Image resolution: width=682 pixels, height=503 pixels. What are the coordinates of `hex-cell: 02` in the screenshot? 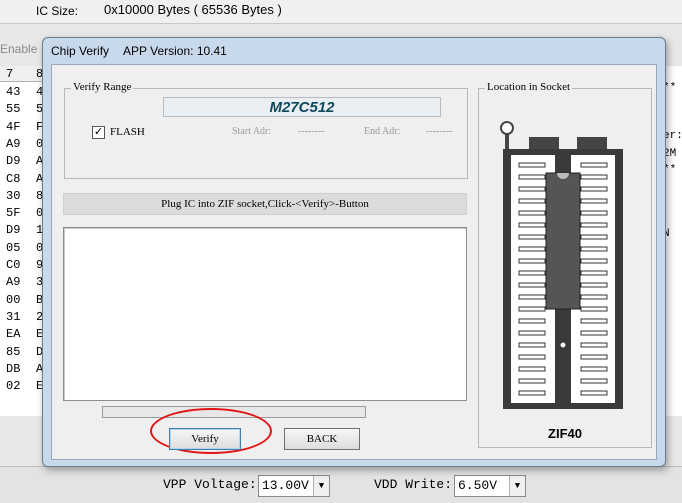 It's located at (13, 386).